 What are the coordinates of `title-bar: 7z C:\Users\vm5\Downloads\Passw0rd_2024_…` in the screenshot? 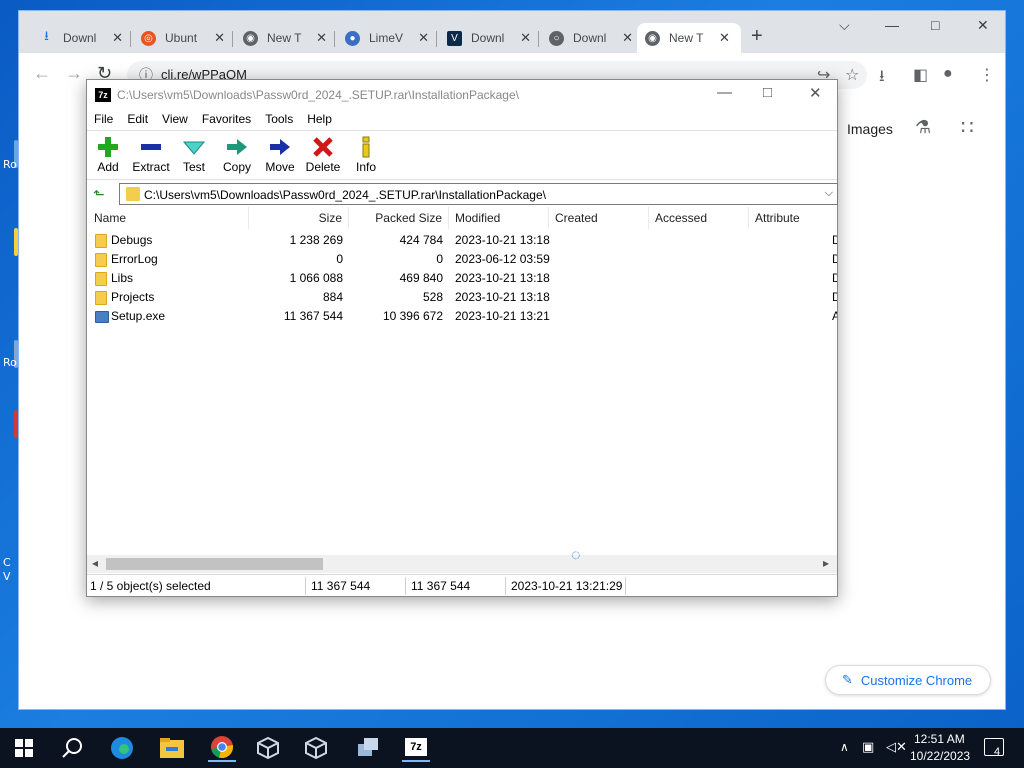 It's located at (462, 95).